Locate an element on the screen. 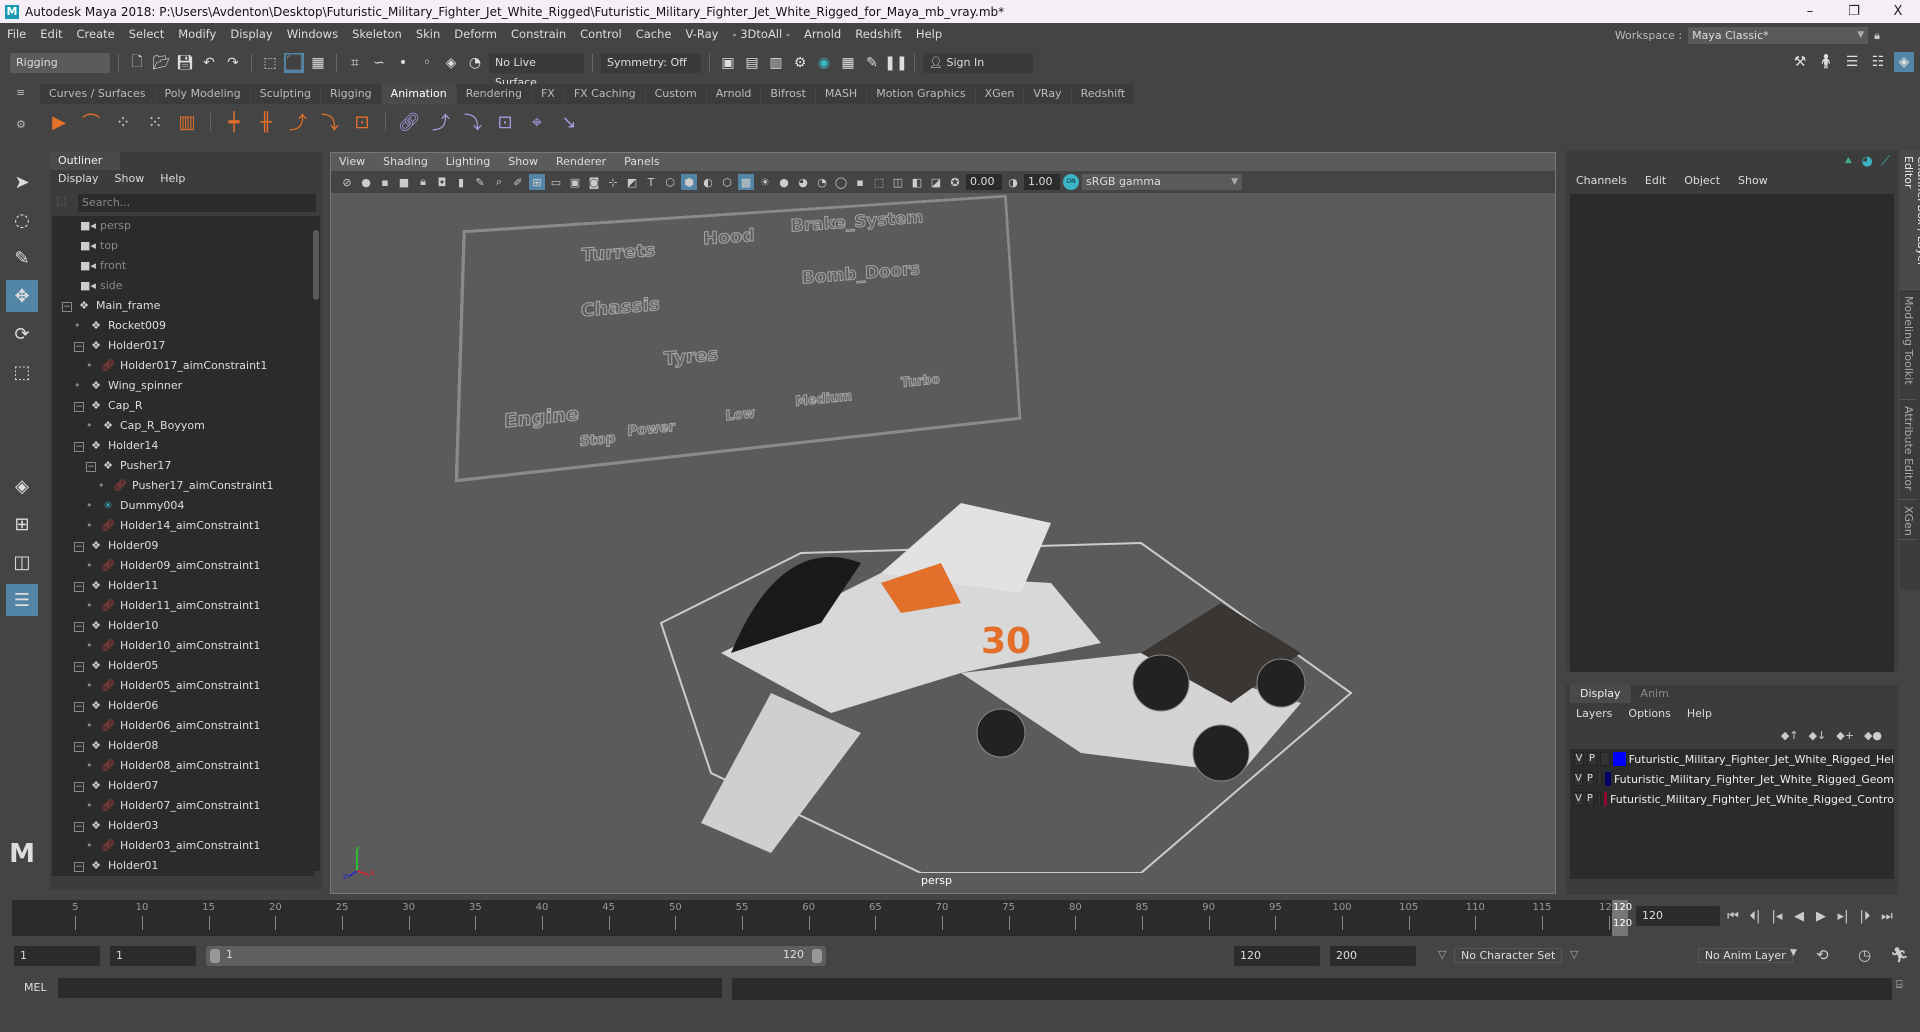 The width and height of the screenshot is (1920, 1032). shelf-tab-fx-caching: FX Caching is located at coordinates (604, 94).